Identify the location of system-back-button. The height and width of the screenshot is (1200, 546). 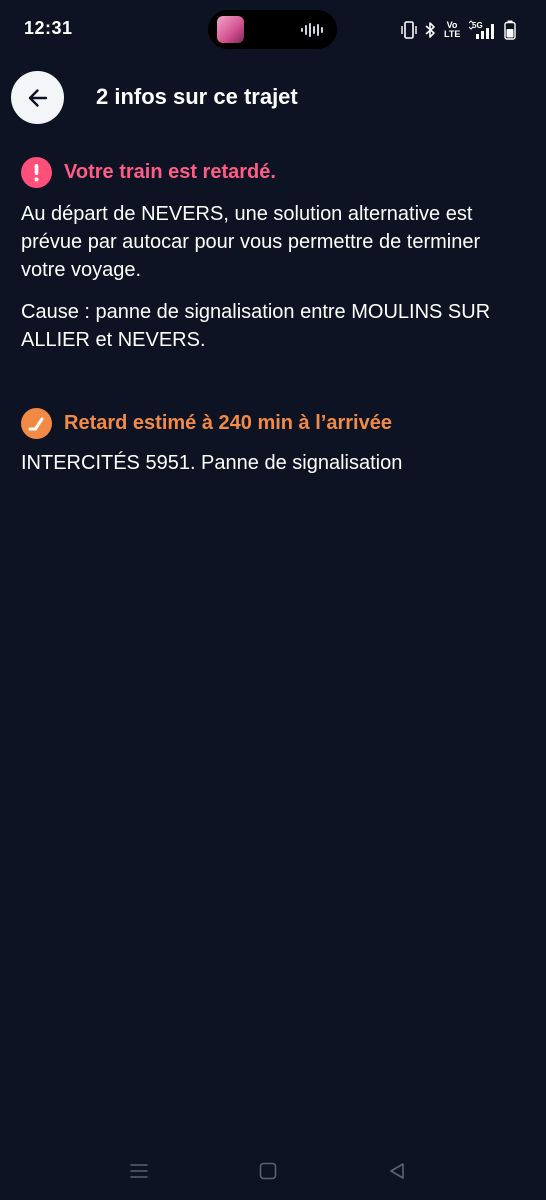
(397, 1171).